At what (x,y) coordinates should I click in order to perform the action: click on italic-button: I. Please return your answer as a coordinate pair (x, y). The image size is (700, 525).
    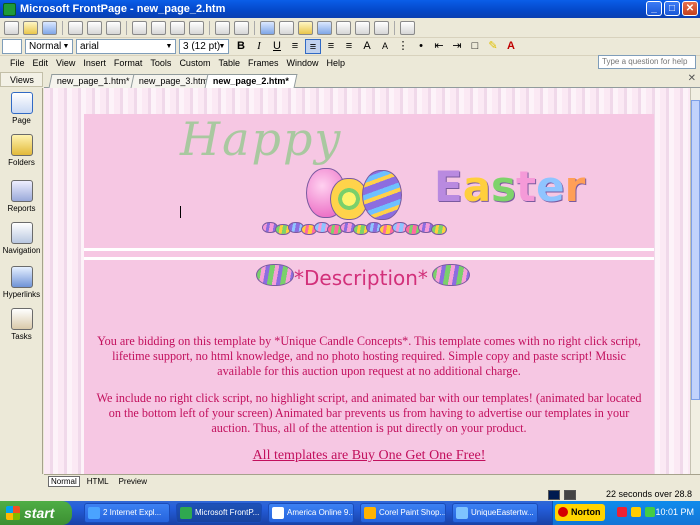
    Looking at the image, I should click on (259, 46).